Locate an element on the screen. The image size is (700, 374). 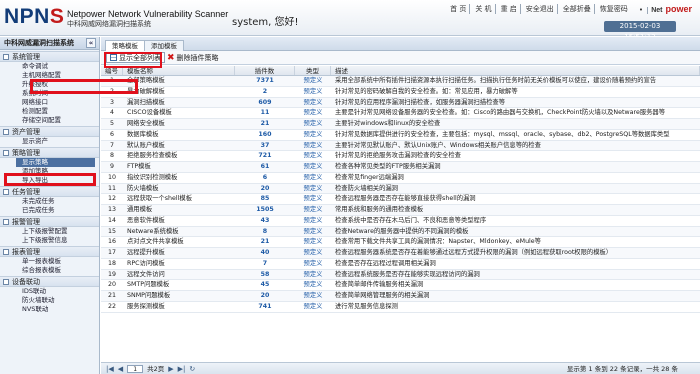
table-row: 8 拒绝服务检查模板 721 预定义 针对常见的拒绝服务攻击漏洞检查的安全检查 is located at coordinates (400, 156).